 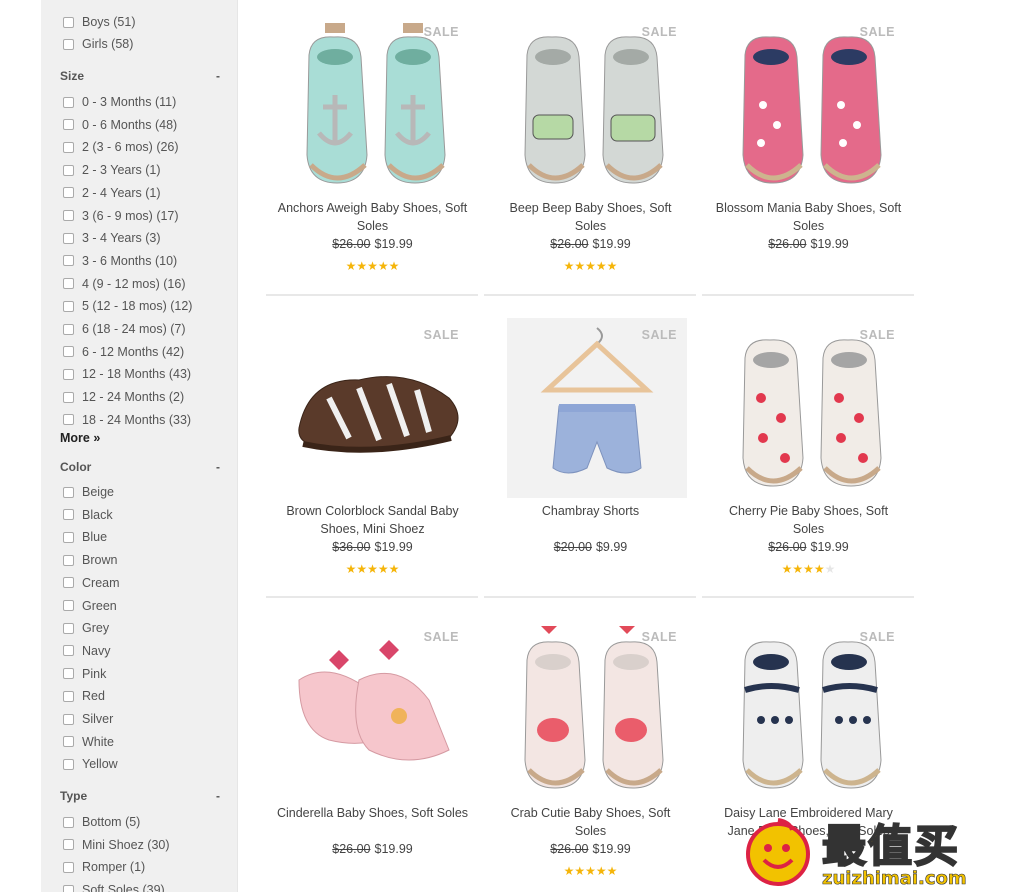 What do you see at coordinates (351, 547) in the screenshot?
I see `original-price: $36.00` at bounding box center [351, 547].